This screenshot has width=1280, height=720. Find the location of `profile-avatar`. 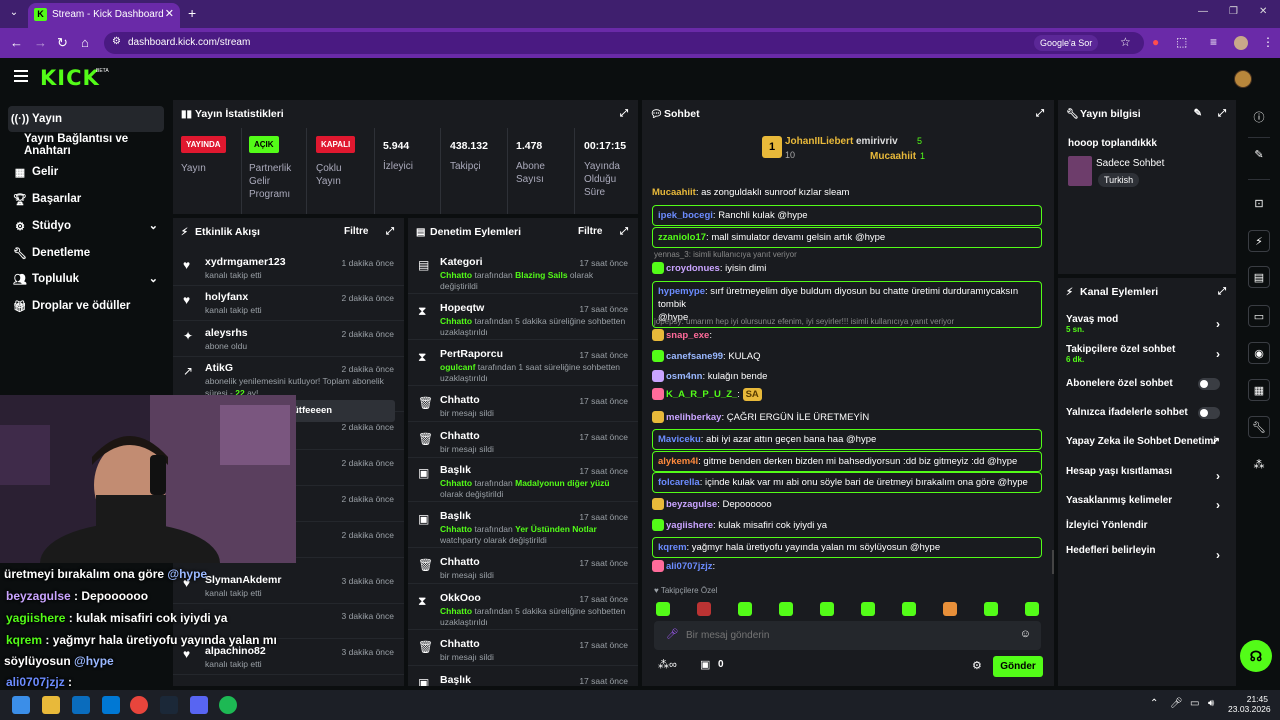

profile-avatar is located at coordinates (1241, 43).